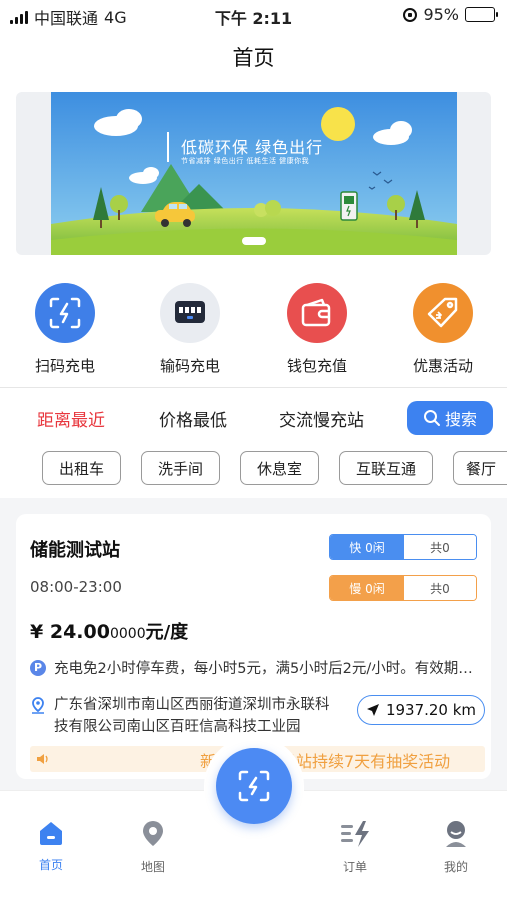 The width and height of the screenshot is (507, 900). What do you see at coordinates (253, 387) in the screenshot?
I see `divider` at bounding box center [253, 387].